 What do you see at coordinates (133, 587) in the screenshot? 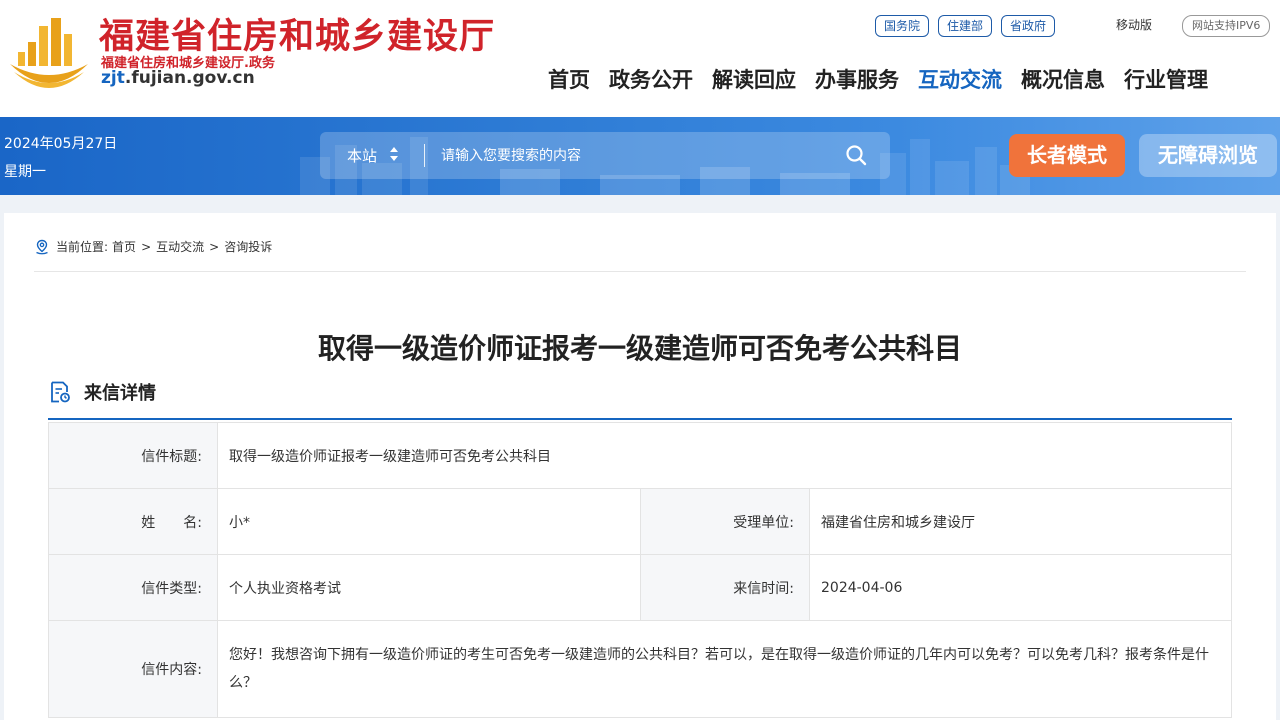
I see `type-label: 信件类型:` at bounding box center [133, 587].